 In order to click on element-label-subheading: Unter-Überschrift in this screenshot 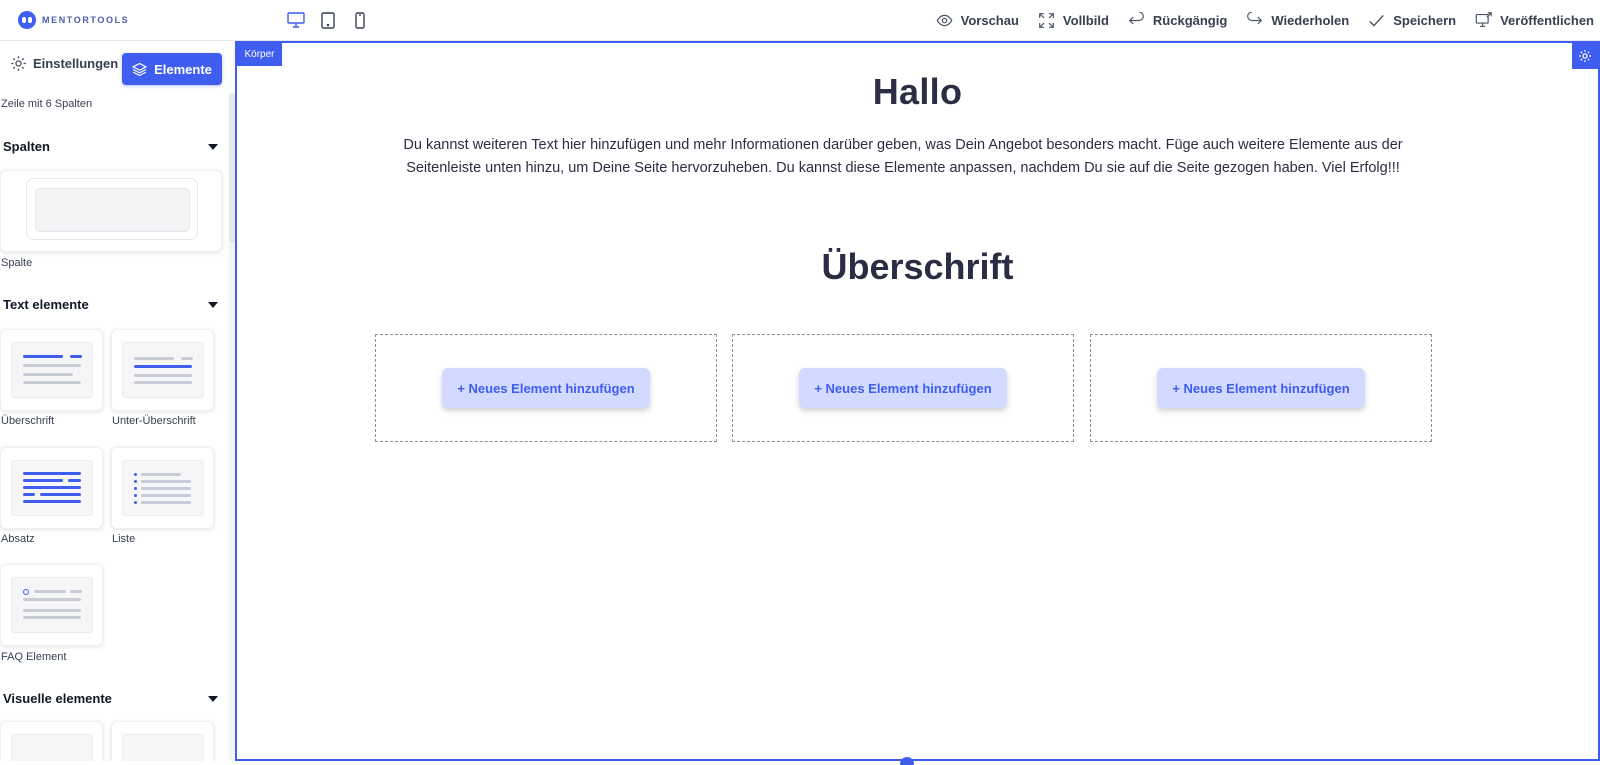, I will do `click(154, 421)`.